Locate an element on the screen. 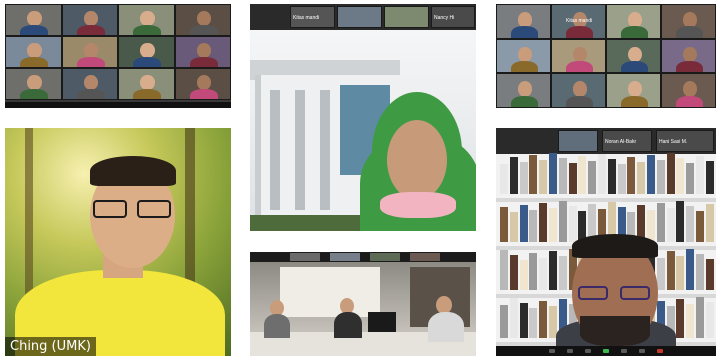  chat-icon is located at coordinates (624, 351).